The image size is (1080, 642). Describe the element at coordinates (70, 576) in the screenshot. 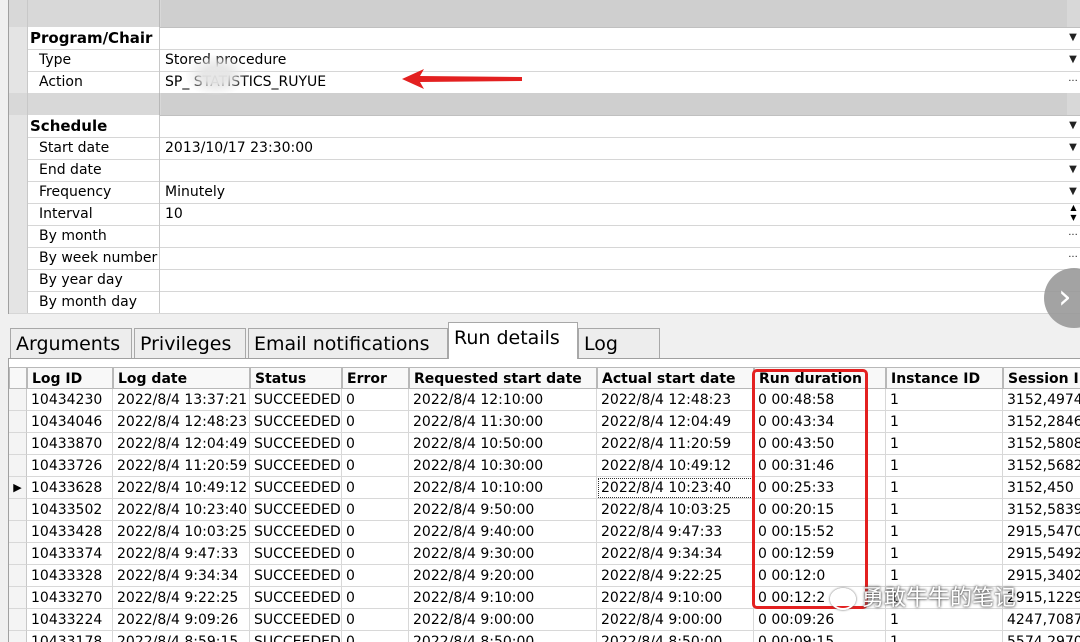

I see `table-cell: 10433328` at that location.